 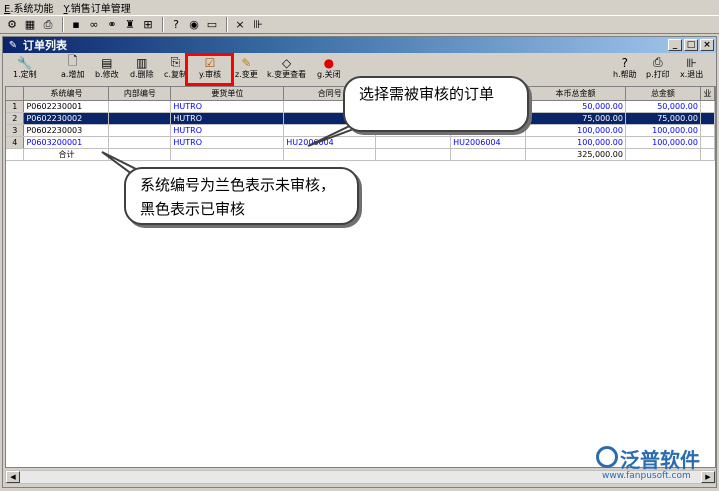 What do you see at coordinates (575, 106) in the screenshot?
I see `cell-local-total: 50,000.00` at bounding box center [575, 106].